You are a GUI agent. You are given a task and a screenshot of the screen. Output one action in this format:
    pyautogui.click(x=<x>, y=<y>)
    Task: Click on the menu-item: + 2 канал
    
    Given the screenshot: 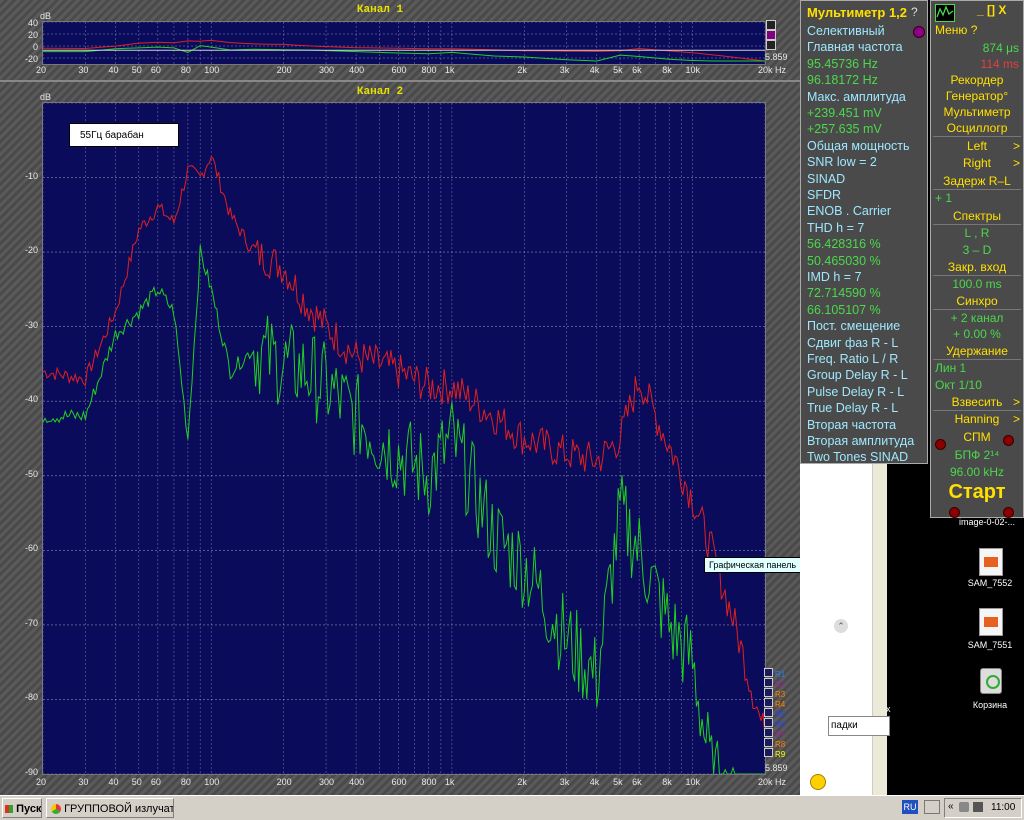 What is the action you would take?
    pyautogui.click(x=977, y=318)
    